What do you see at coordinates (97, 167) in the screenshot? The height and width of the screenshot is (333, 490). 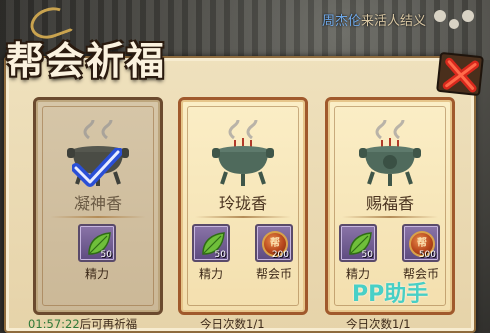 I see `completed-check-icon` at bounding box center [97, 167].